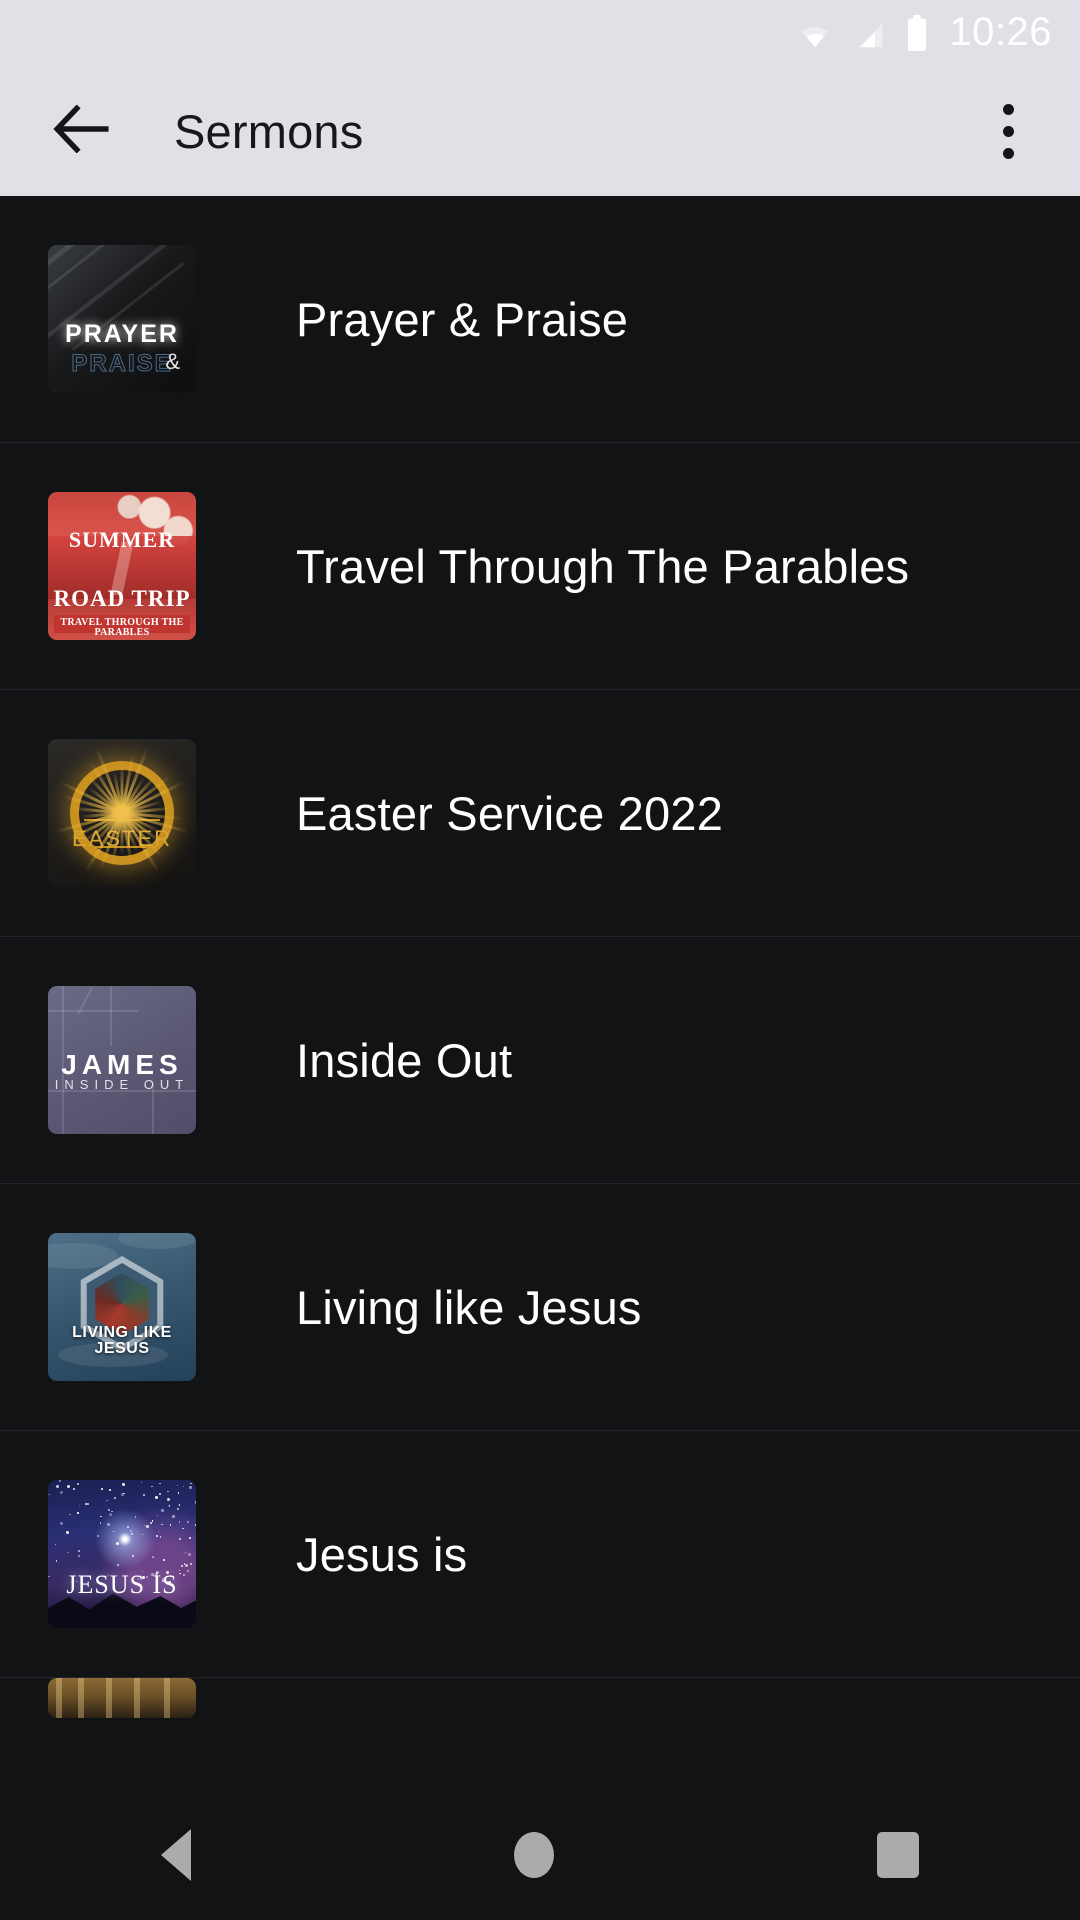 Image resolution: width=1080 pixels, height=1920 pixels. I want to click on list-item-title: Inside Out, so click(404, 1060).